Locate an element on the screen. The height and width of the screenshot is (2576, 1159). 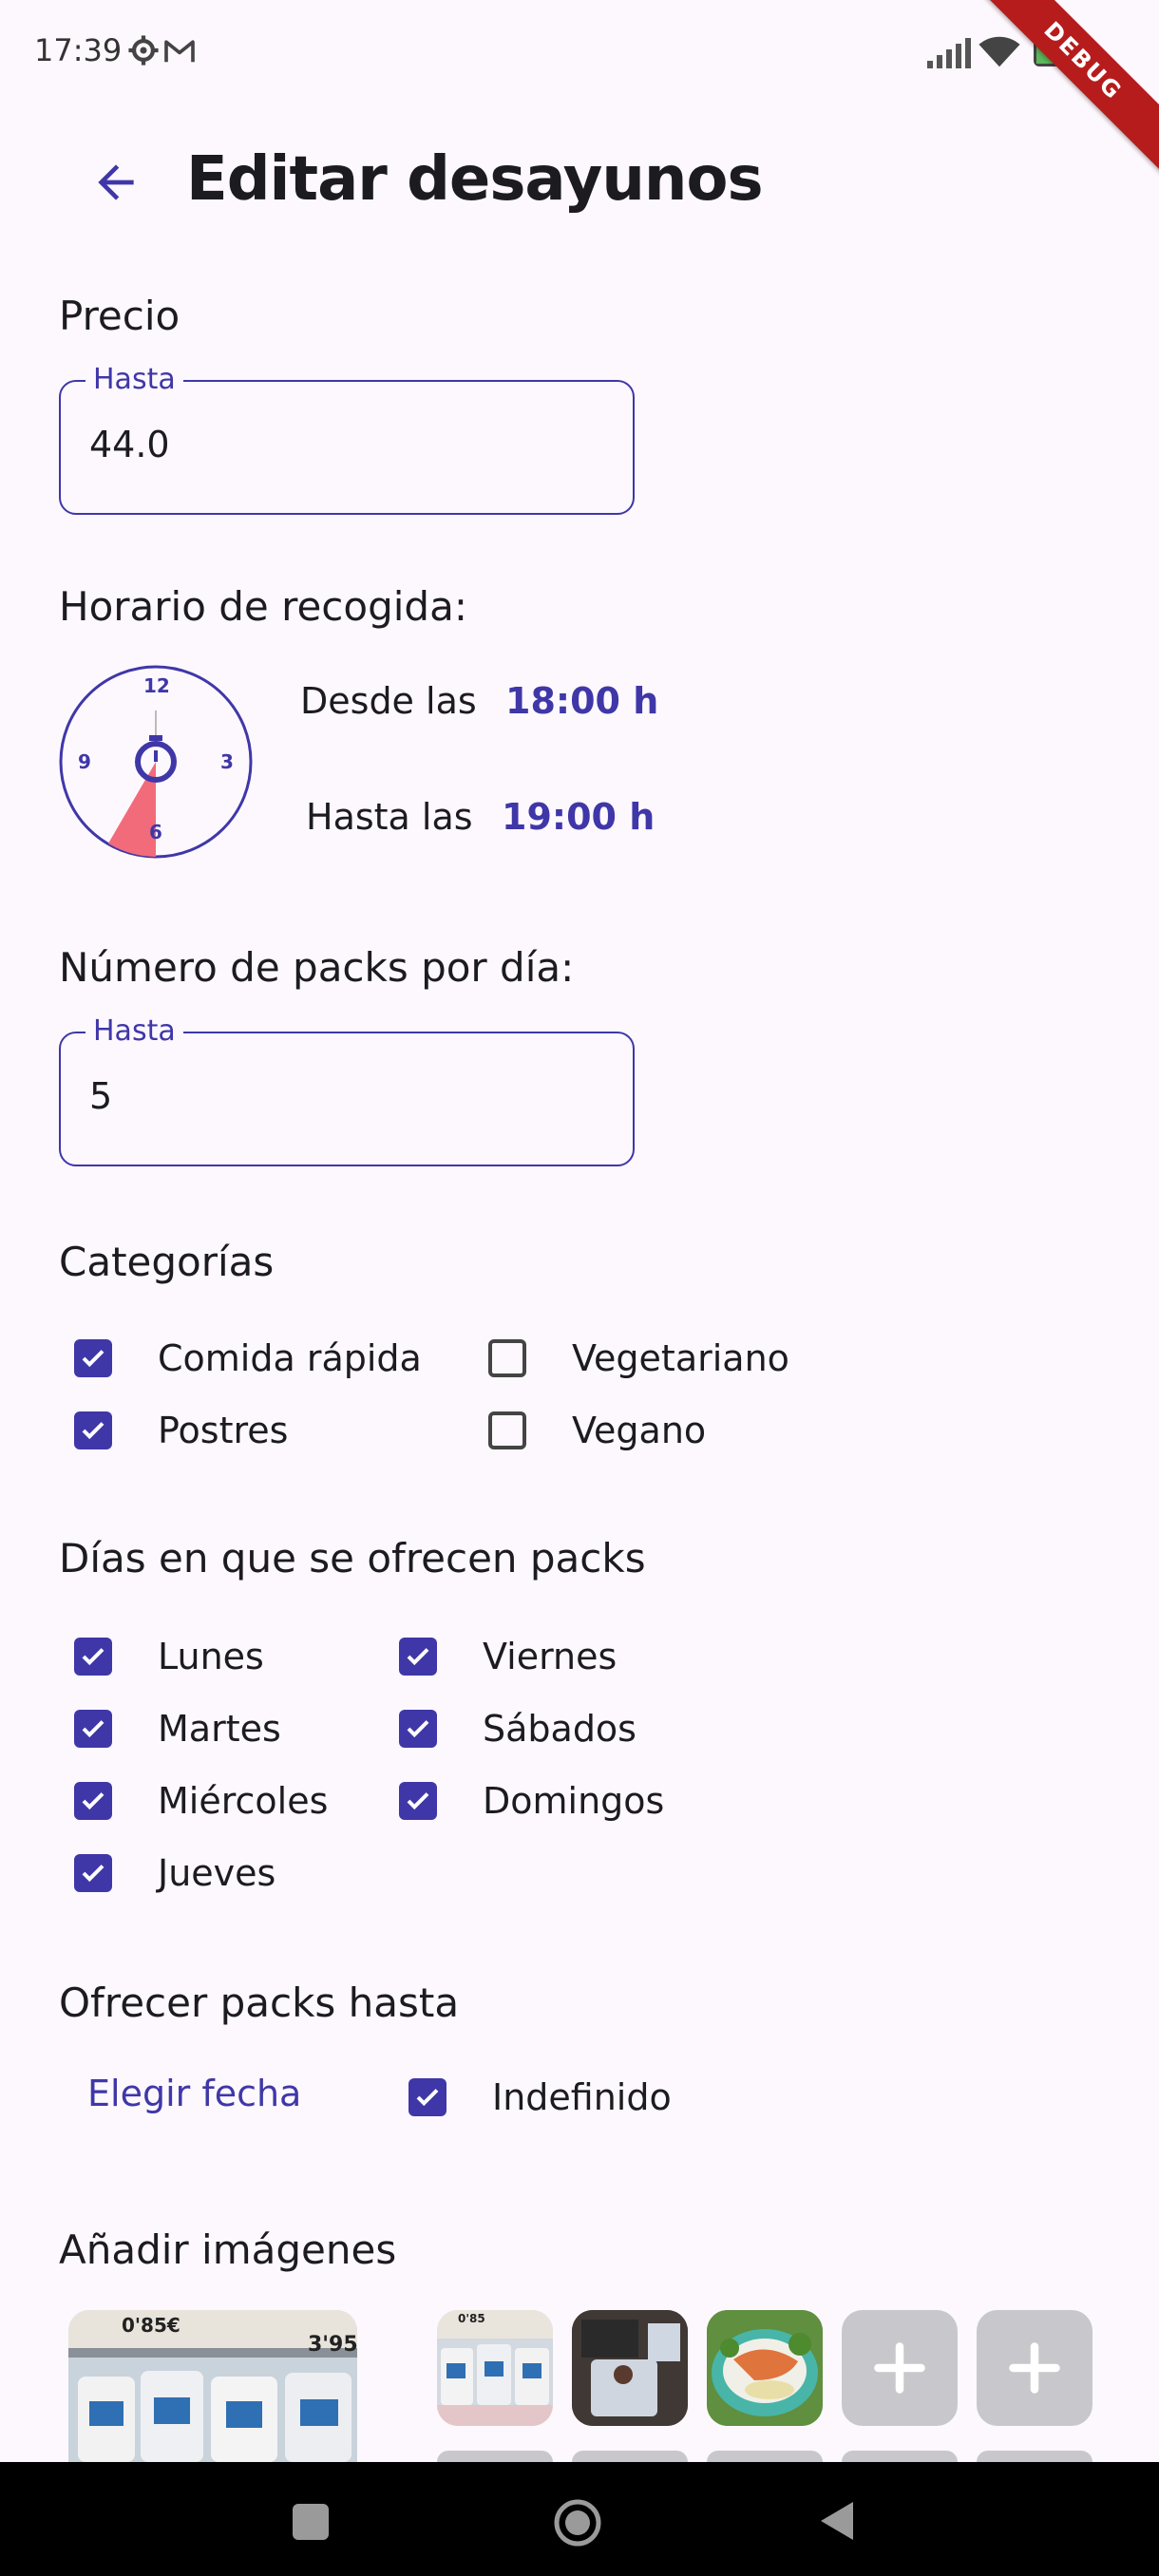
price-field-label: Hasta is located at coordinates (134, 379).